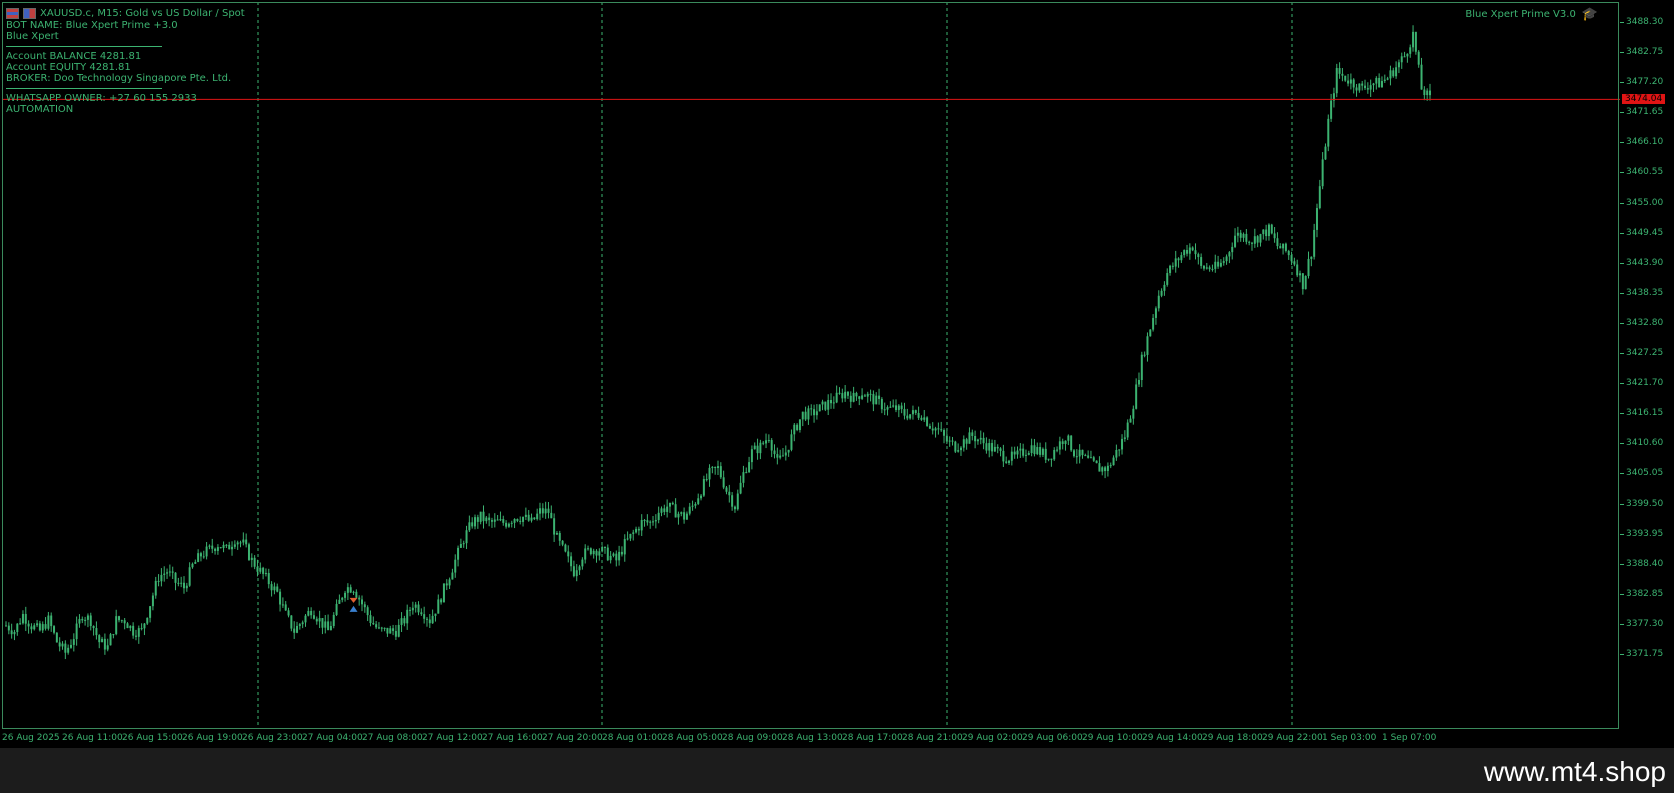 The image size is (1674, 793). What do you see at coordinates (1645, 52) in the screenshot?
I see `price-tick-label: 3482.75` at bounding box center [1645, 52].